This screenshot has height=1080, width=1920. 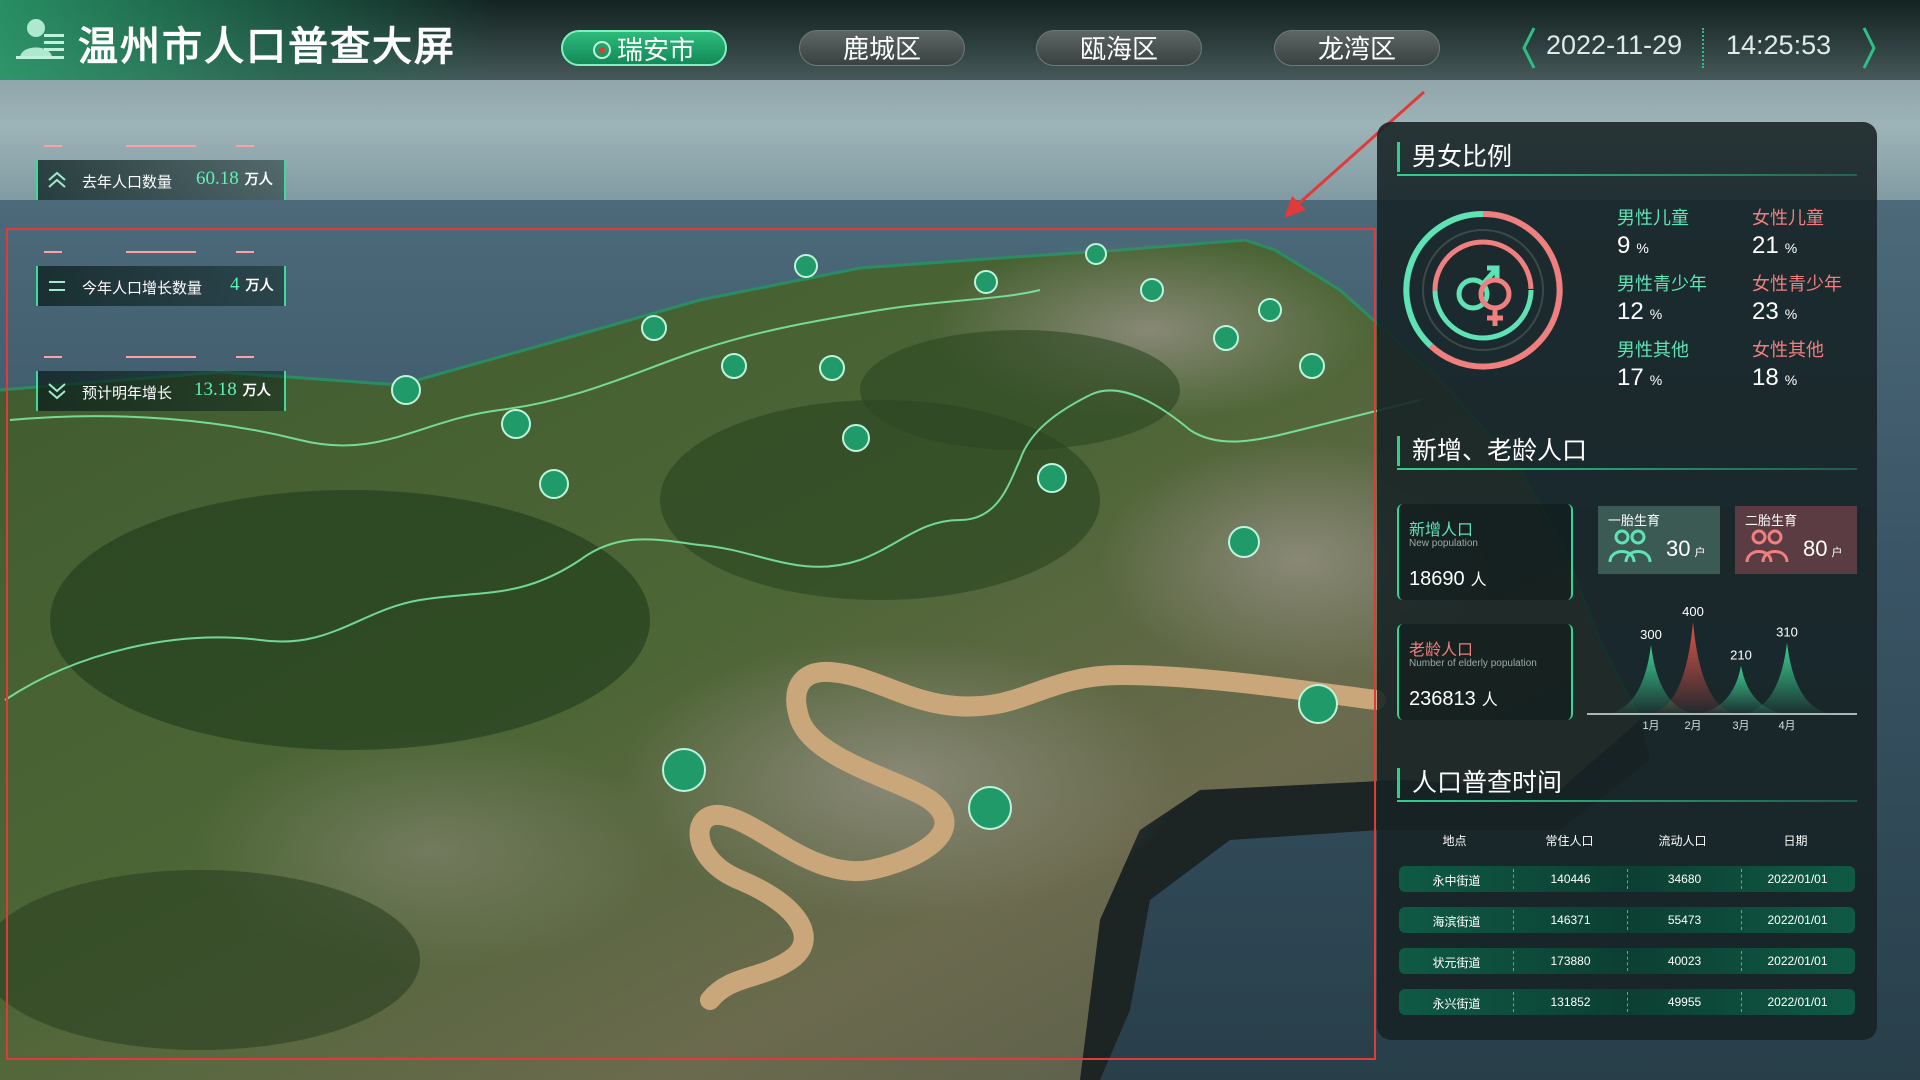 I want to click on tab-ouhai: 瓯海区, so click(x=1119, y=48).